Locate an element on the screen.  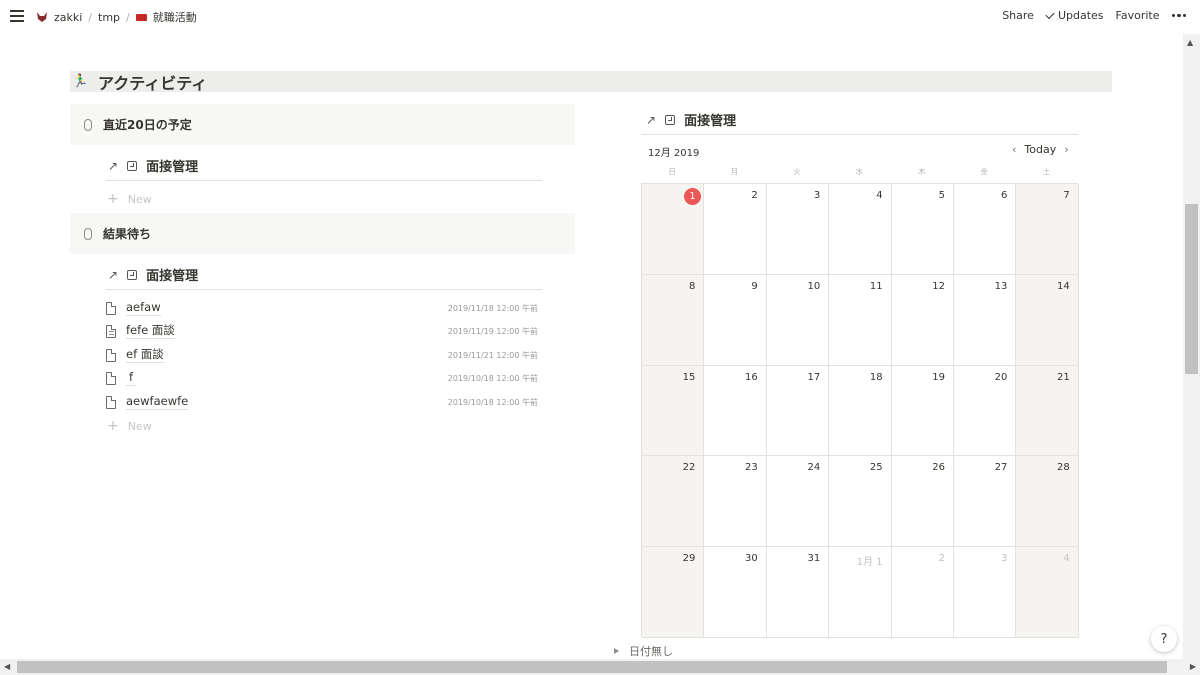
calendar-day-cell: 1 is located at coordinates (673, 229).